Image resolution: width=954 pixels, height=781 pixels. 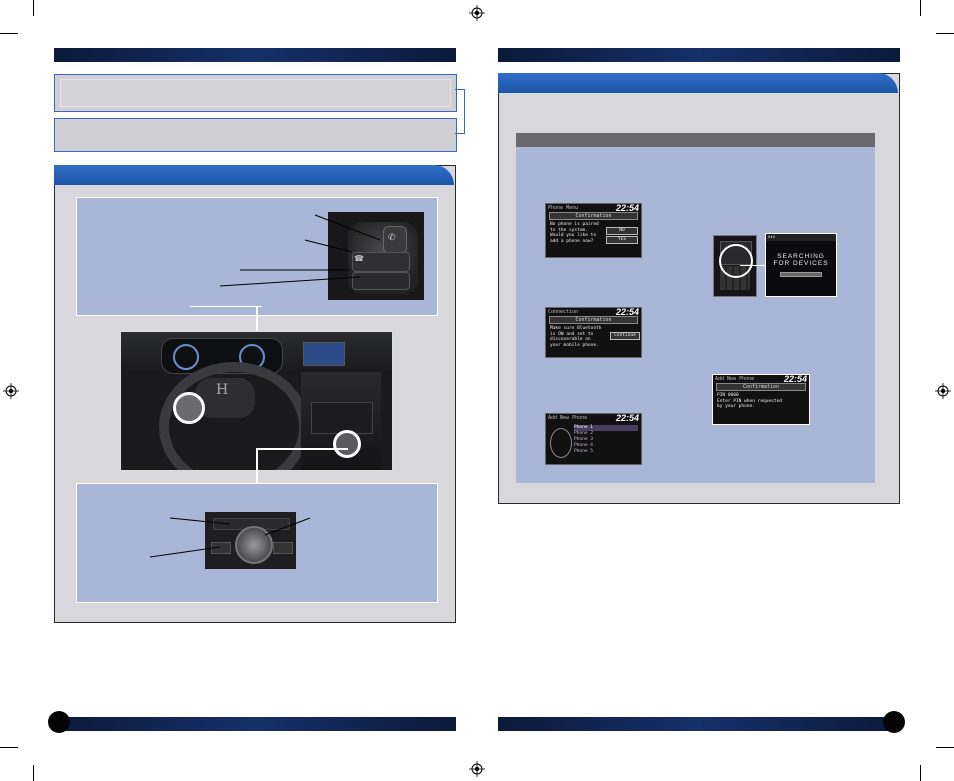 What do you see at coordinates (300, 250) in the screenshot?
I see `leader-lines` at bounding box center [300, 250].